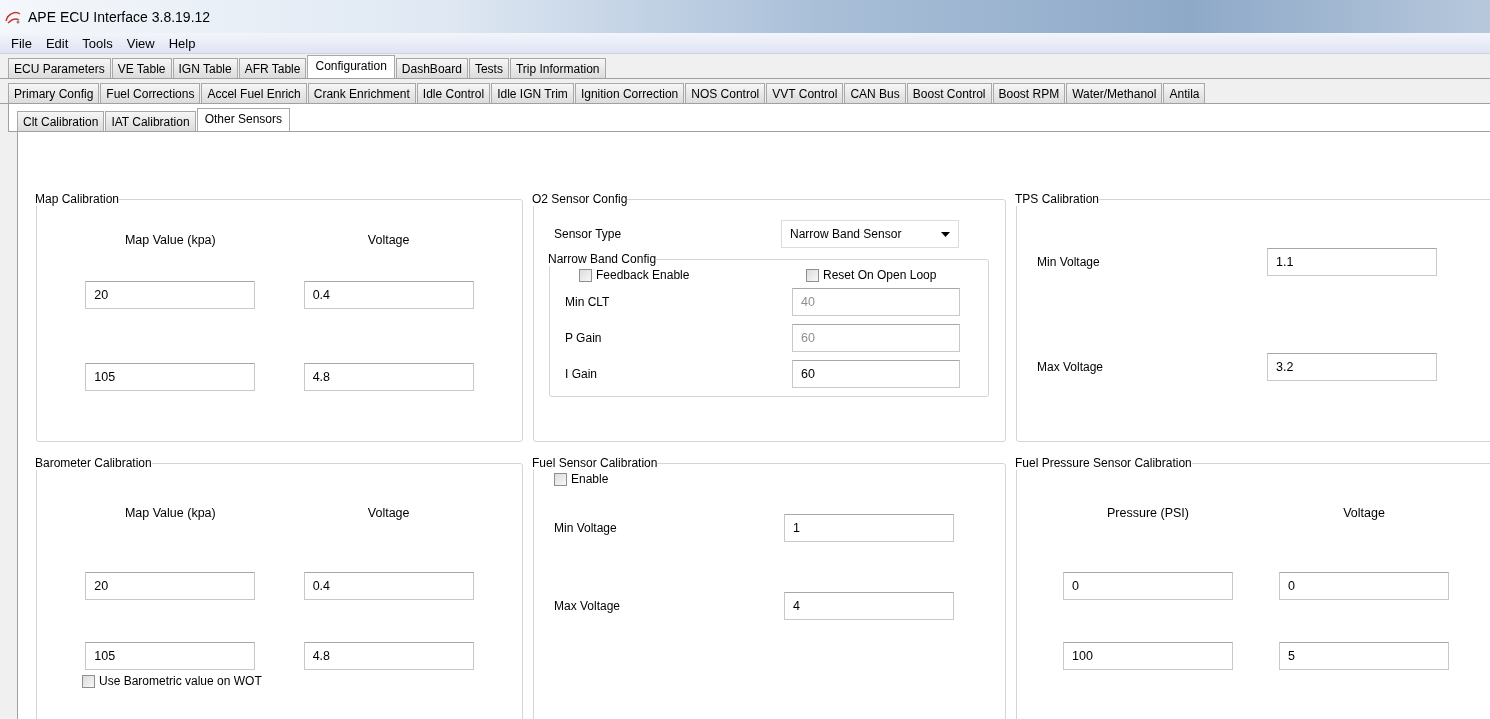  Describe the element at coordinates (254, 93) in the screenshot. I see `tab: Accel Fuel Enrich` at that location.